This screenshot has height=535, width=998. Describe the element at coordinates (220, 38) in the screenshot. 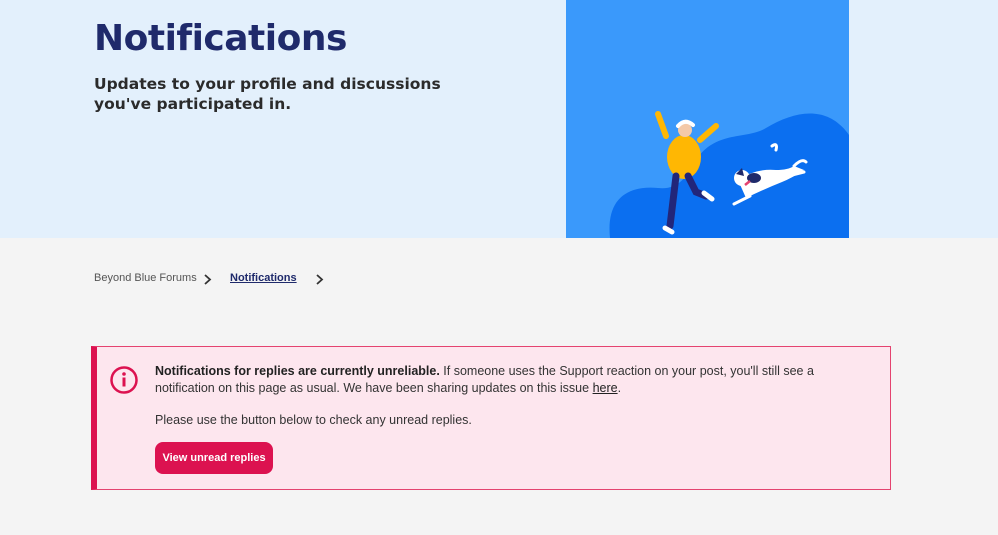

I see `page-title: Notifications` at that location.